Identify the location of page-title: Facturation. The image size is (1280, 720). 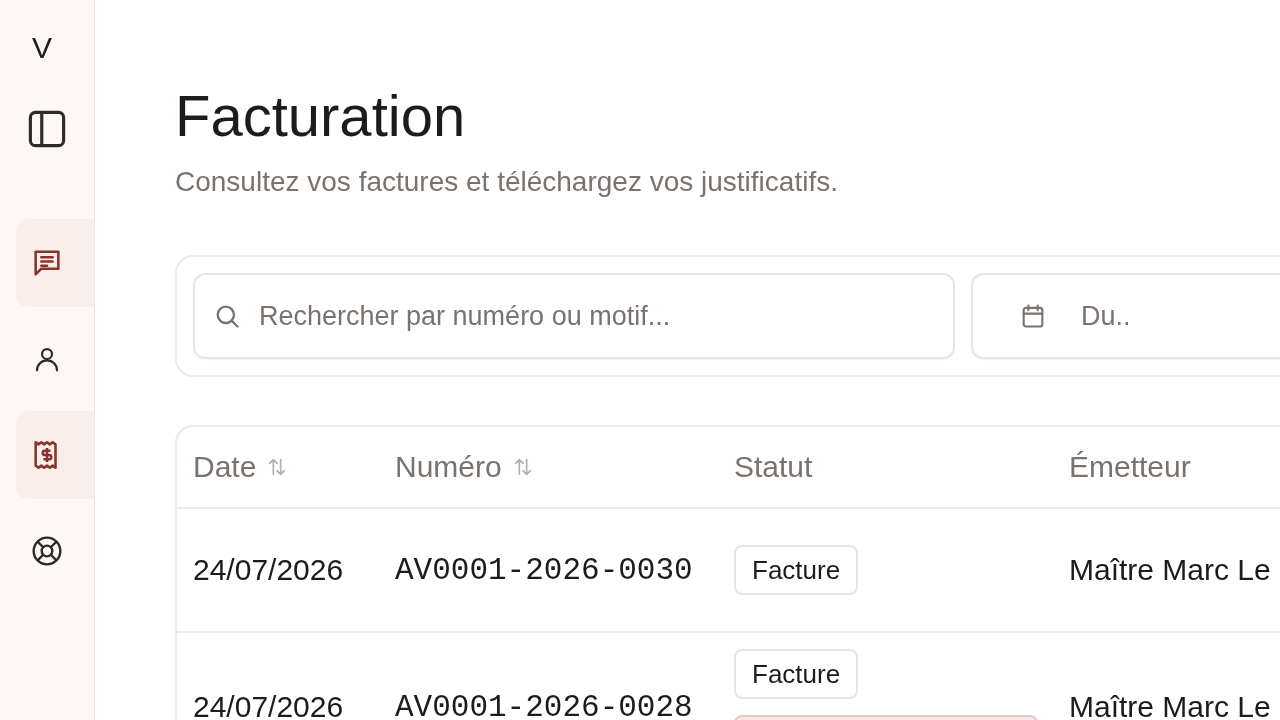
(321, 116).